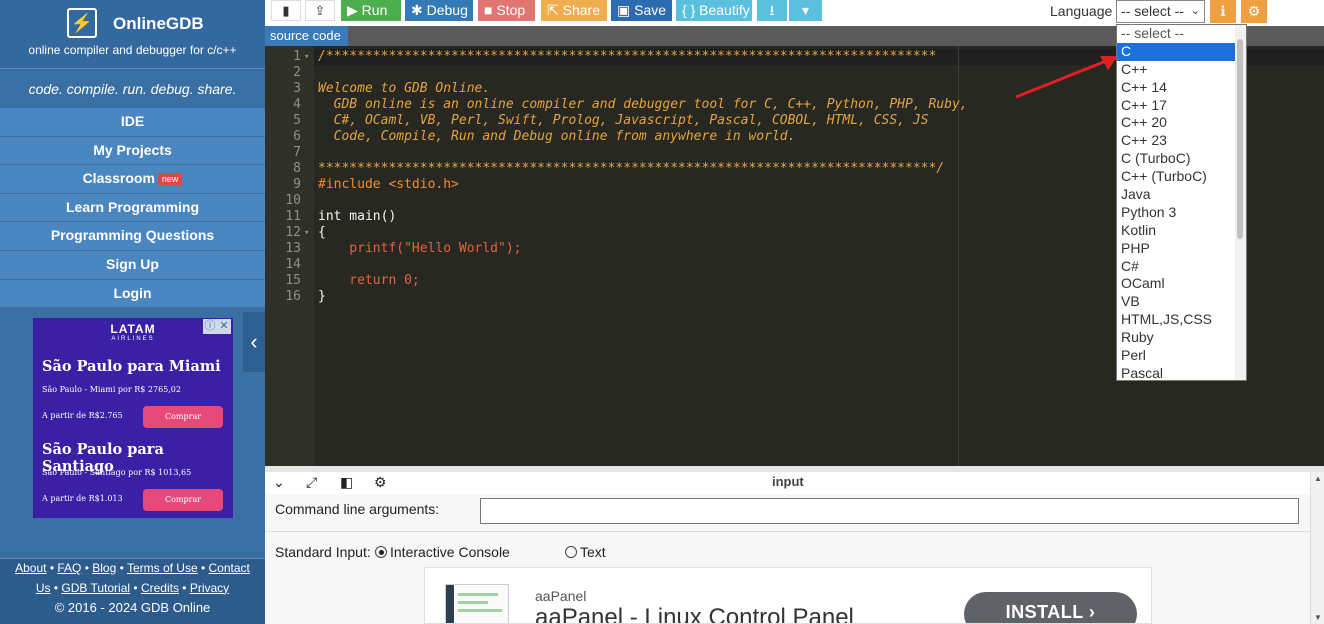 This screenshot has height=624, width=1324. Describe the element at coordinates (1066, 77) in the screenshot. I see `annotation-arrow` at that location.